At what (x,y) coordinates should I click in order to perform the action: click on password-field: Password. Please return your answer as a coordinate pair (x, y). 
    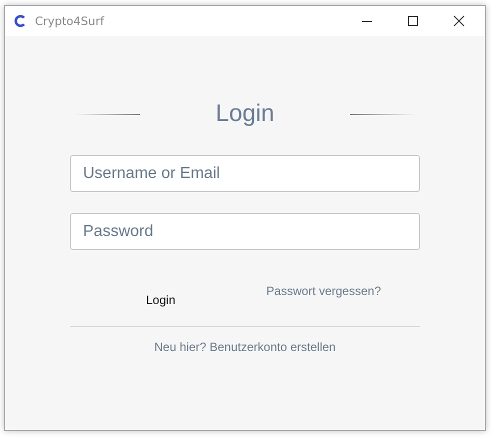
    Looking at the image, I should click on (245, 231).